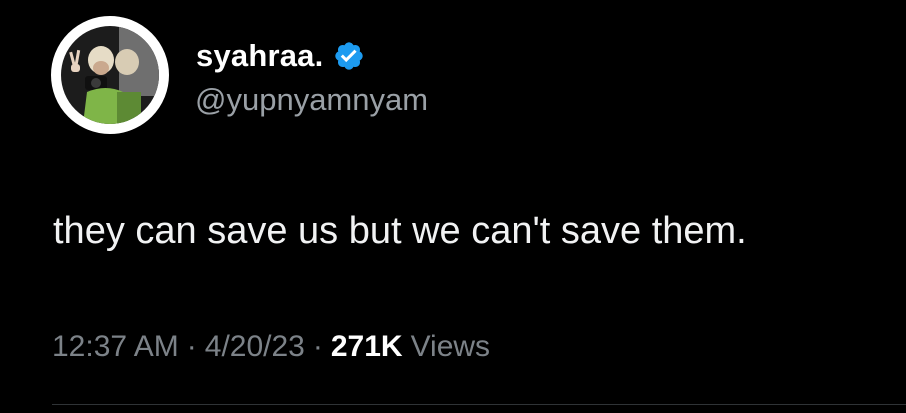 The image size is (906, 413). Describe the element at coordinates (450, 346) in the screenshot. I see `views-label: Views` at that location.